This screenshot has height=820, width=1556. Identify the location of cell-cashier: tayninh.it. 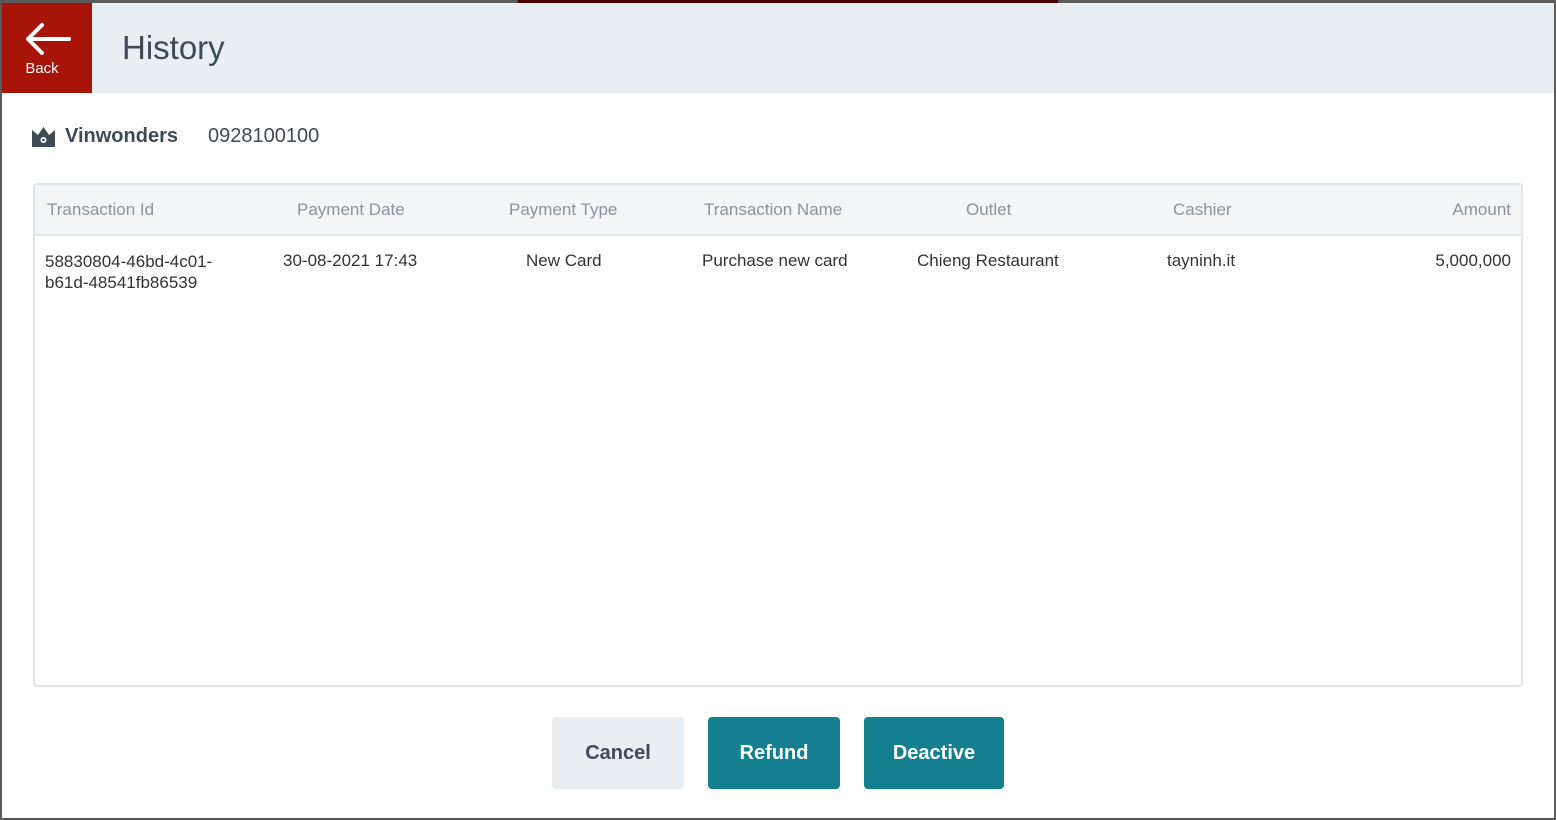
(1201, 260).